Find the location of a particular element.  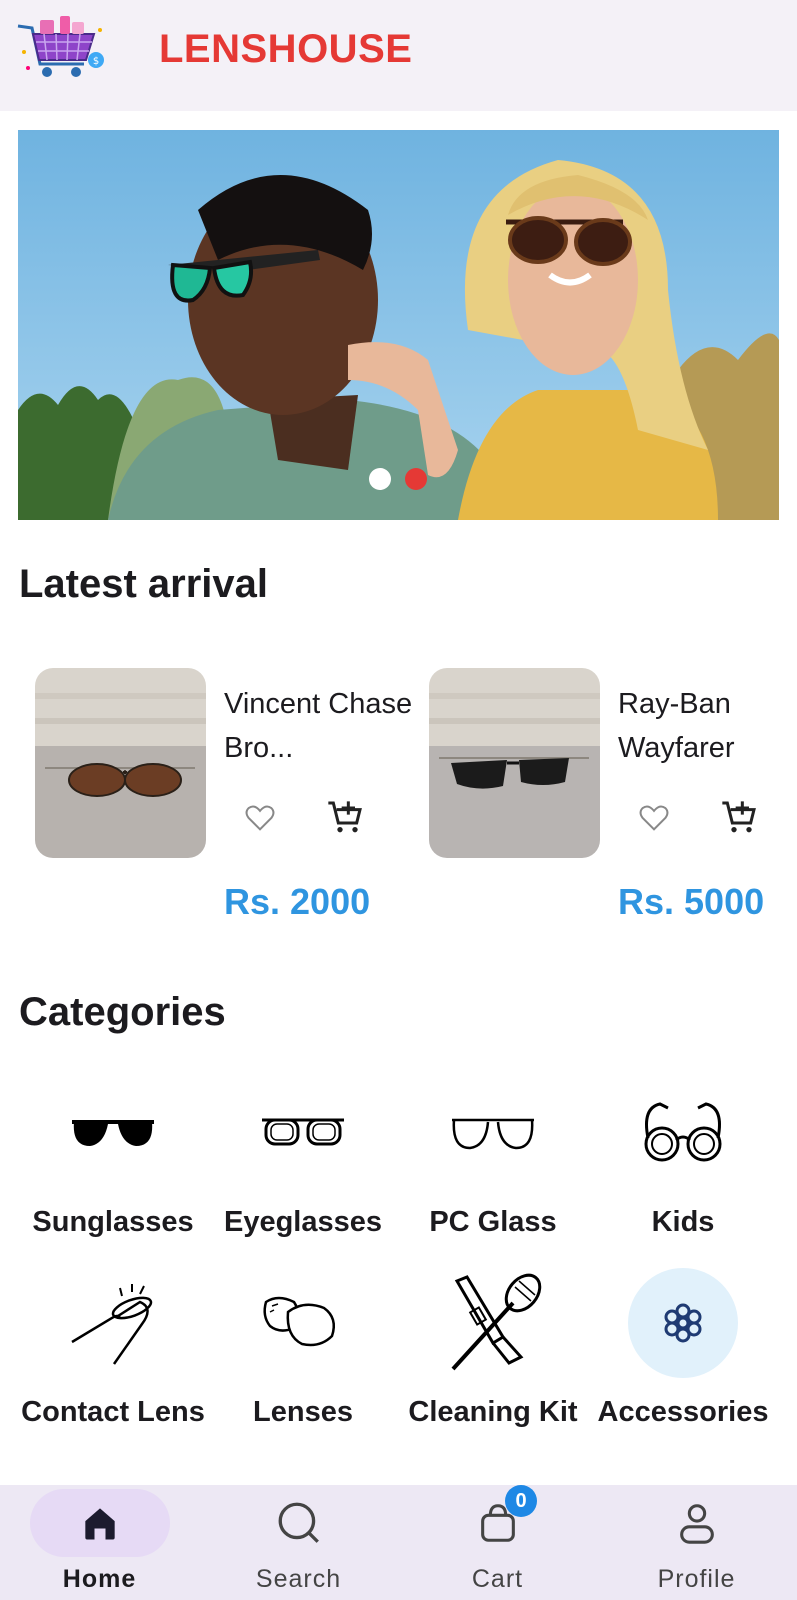

category-accessories: Accessories is located at coordinates (683, 1358).